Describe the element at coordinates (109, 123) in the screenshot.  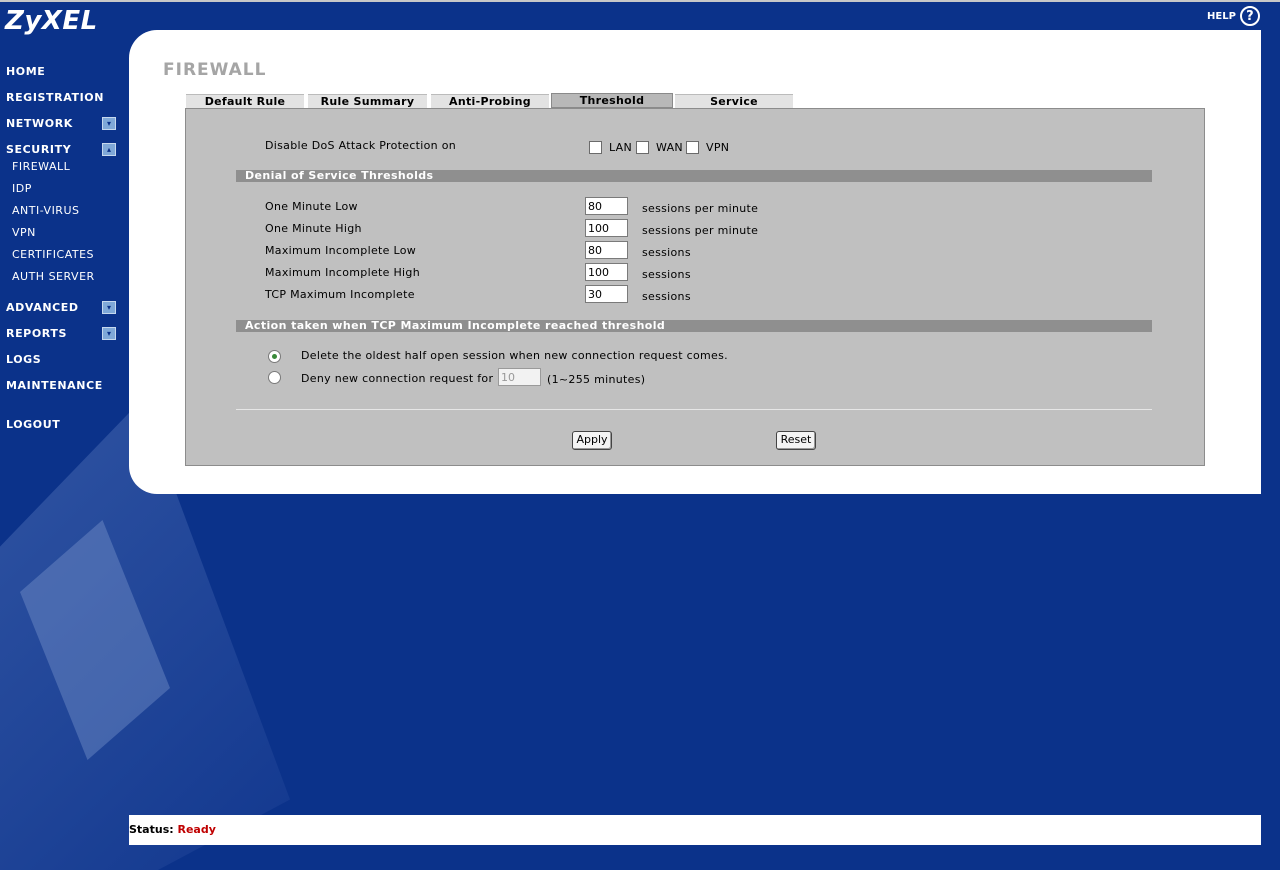
I see `network-expand-icon: ▾` at that location.